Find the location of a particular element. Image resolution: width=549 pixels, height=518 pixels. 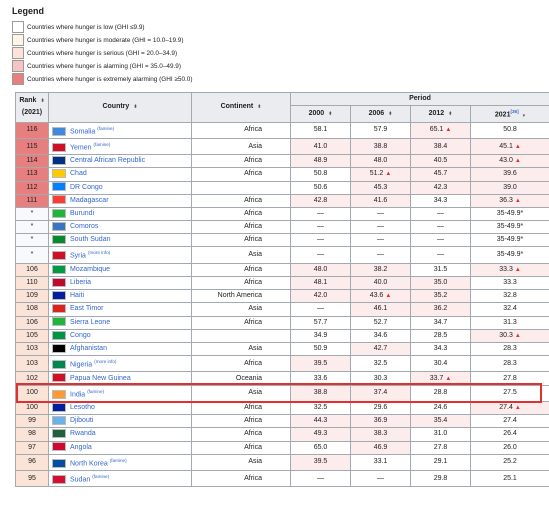

country-cell: Rwanda is located at coordinates (120, 434).